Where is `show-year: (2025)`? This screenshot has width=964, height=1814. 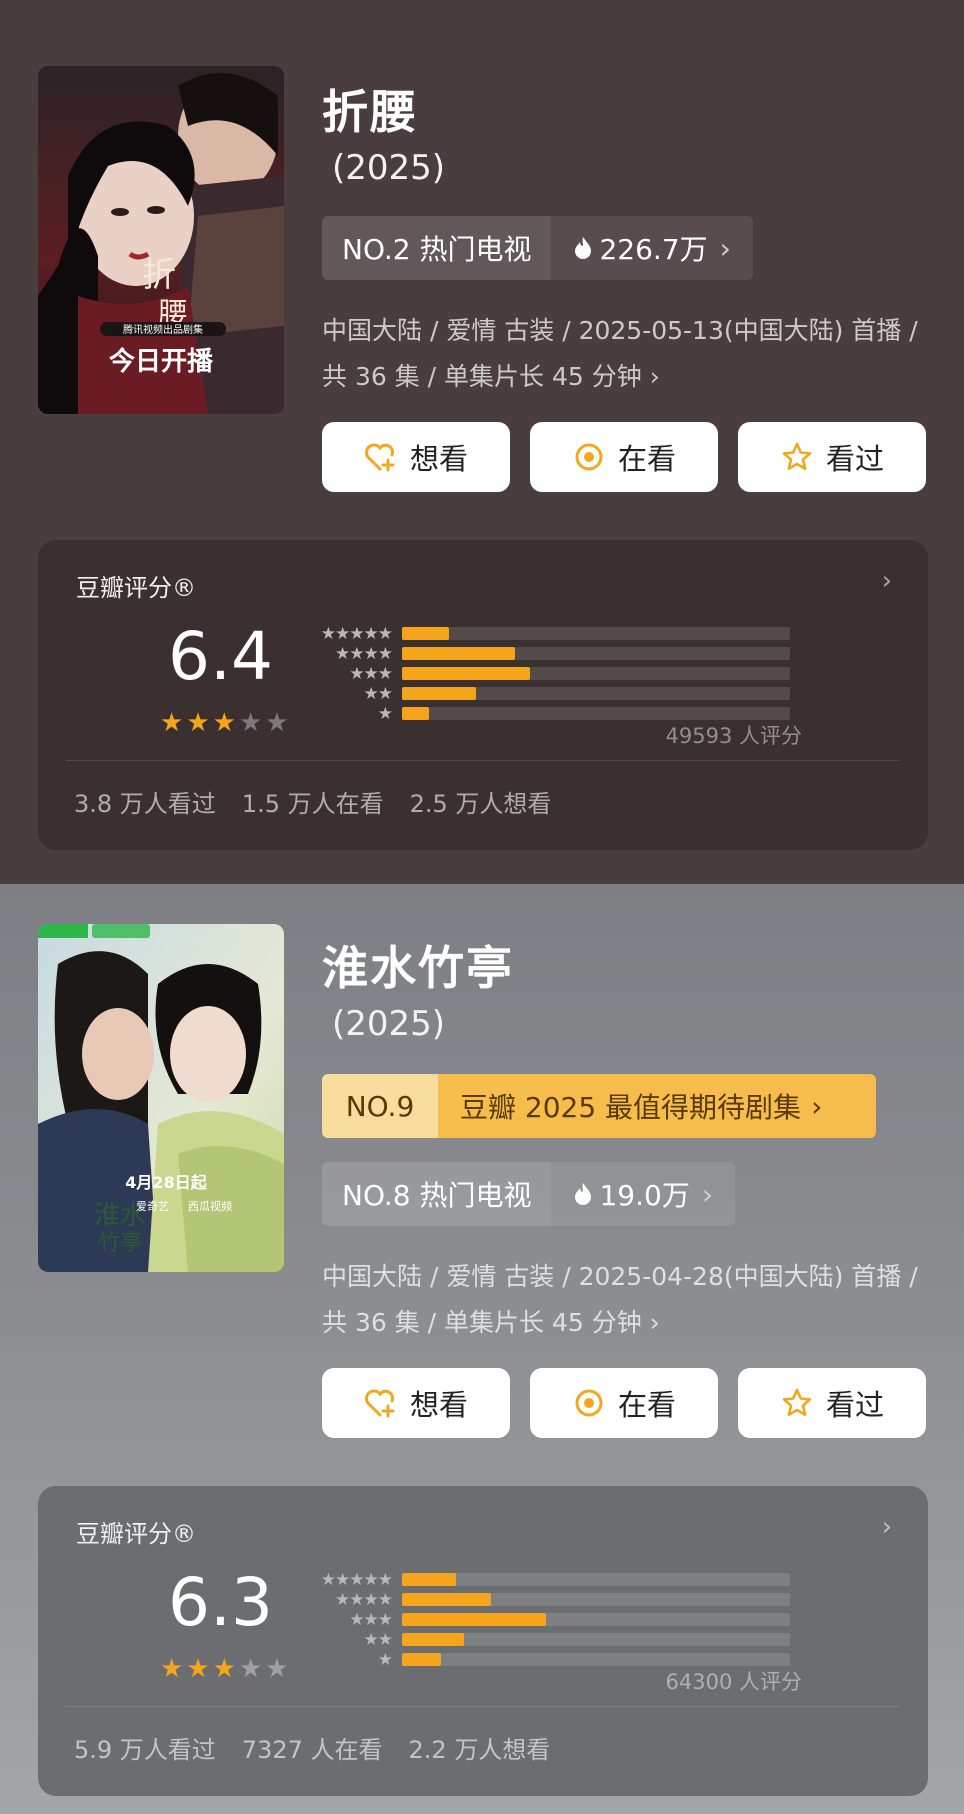
show-year: (2025) is located at coordinates (389, 168).